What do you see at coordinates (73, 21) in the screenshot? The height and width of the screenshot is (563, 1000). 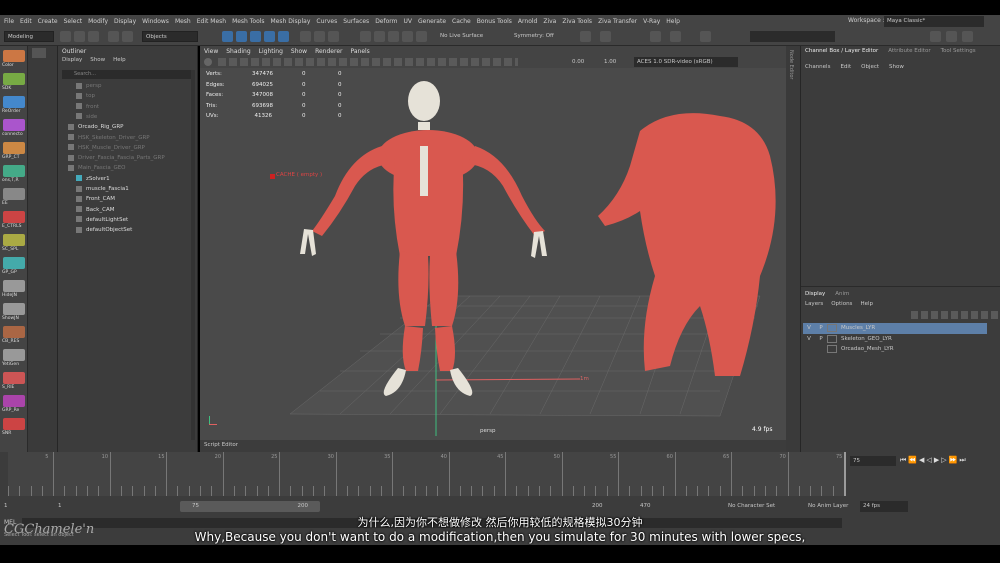 I see `menu-select: Select` at bounding box center [73, 21].